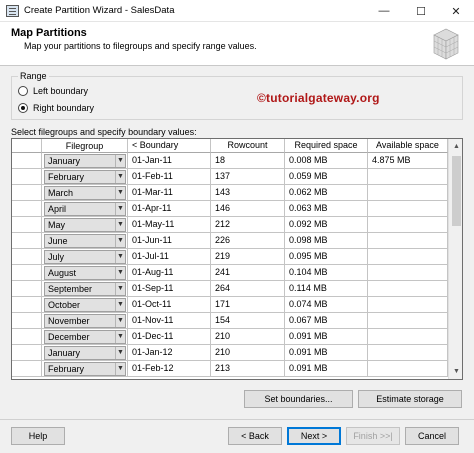  Describe the element at coordinates (169, 369) in the screenshot. I see `boundary-cell: 01-Feb-12` at that location.